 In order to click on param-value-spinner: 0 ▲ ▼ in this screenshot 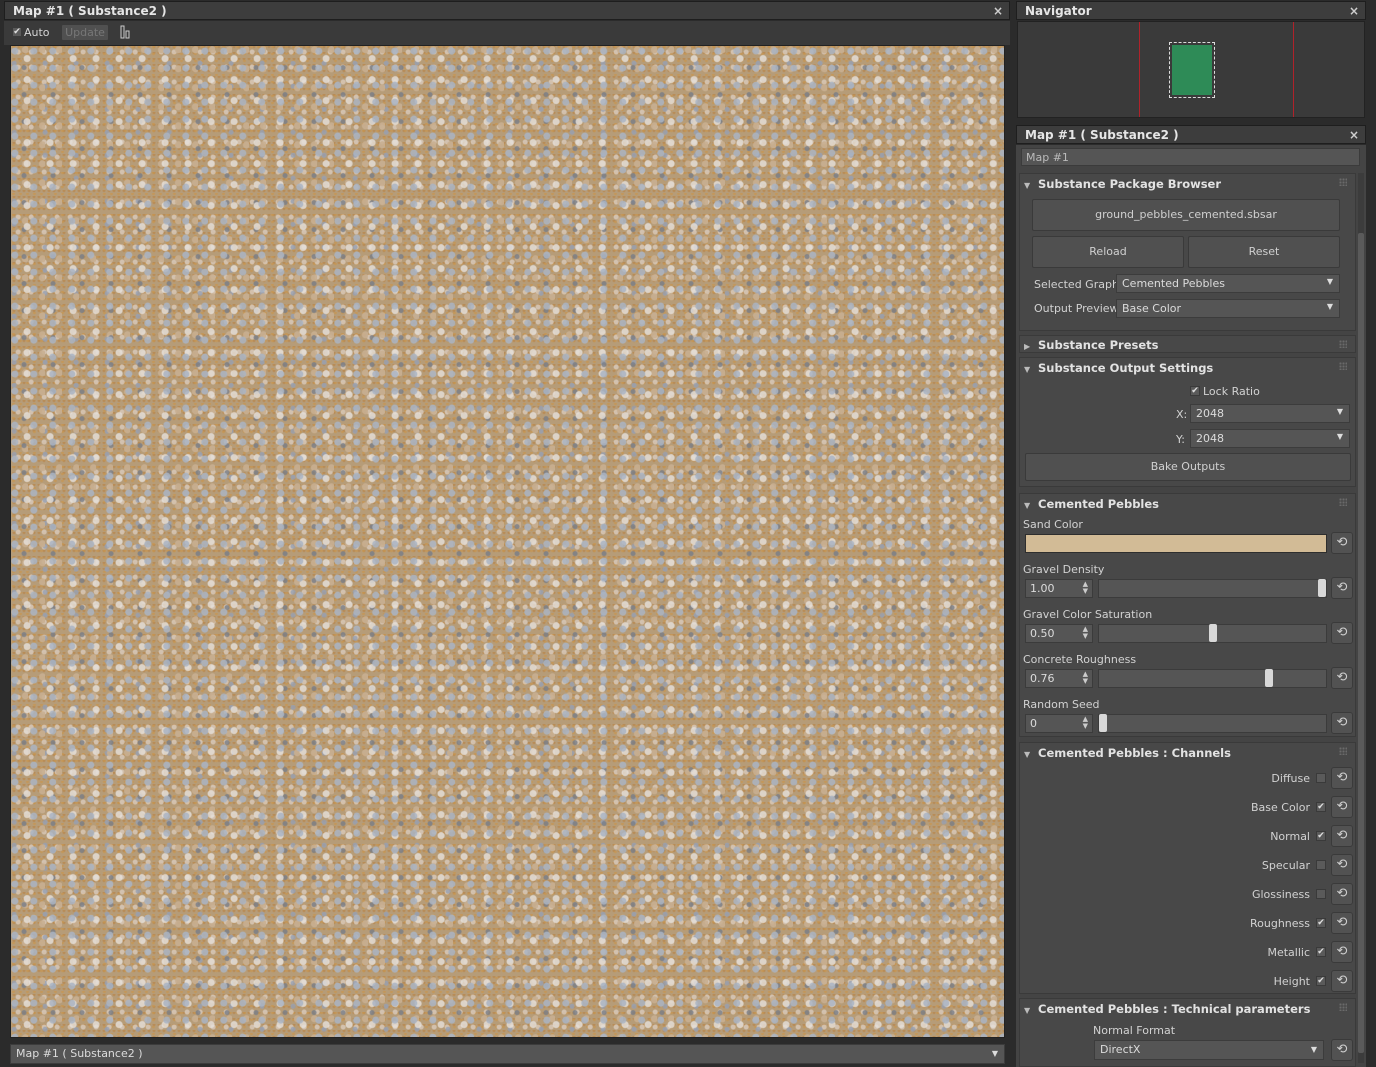, I will do `click(1059, 723)`.